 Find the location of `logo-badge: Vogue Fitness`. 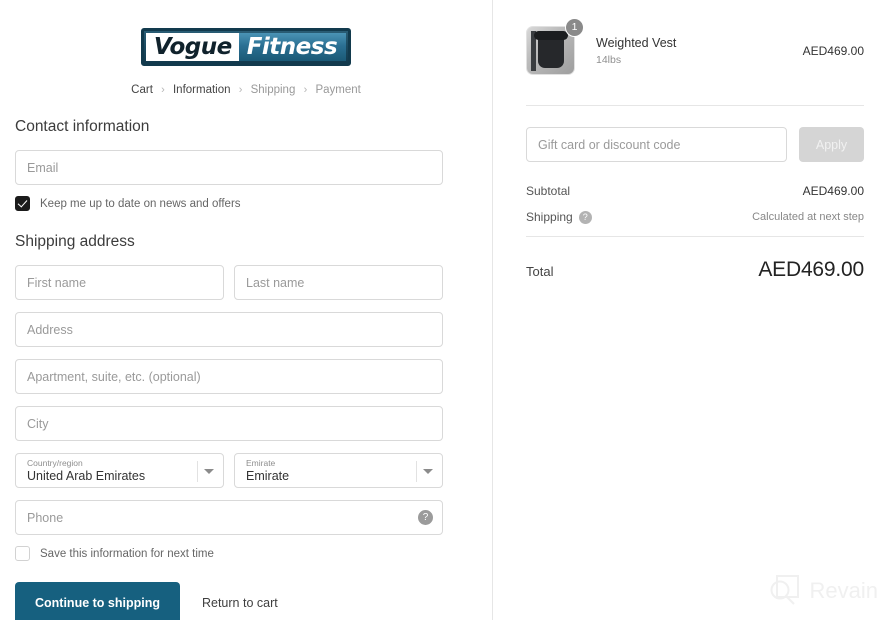

logo-badge: Vogue Fitness is located at coordinates (246, 47).